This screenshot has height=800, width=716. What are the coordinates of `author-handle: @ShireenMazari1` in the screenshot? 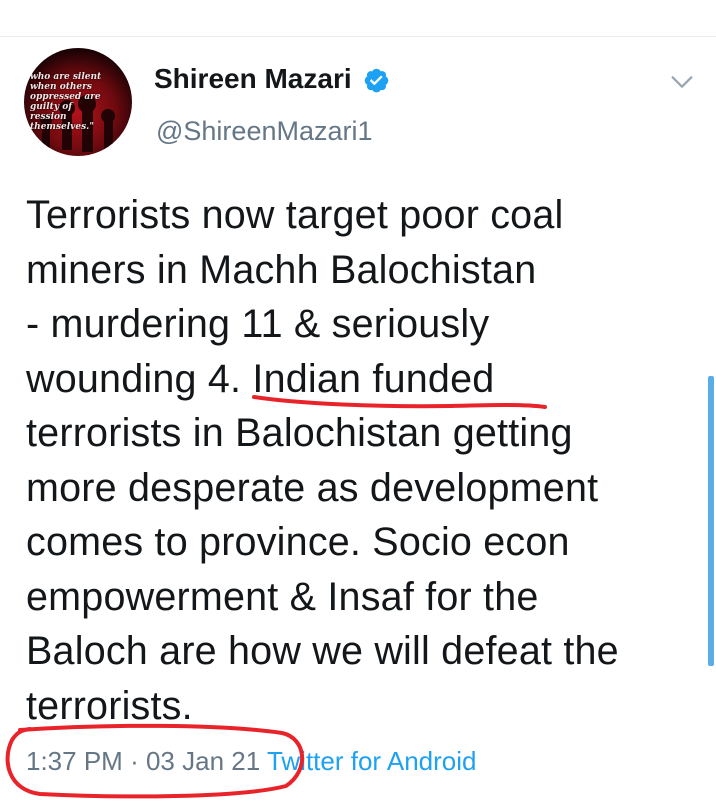 It's located at (264, 131).